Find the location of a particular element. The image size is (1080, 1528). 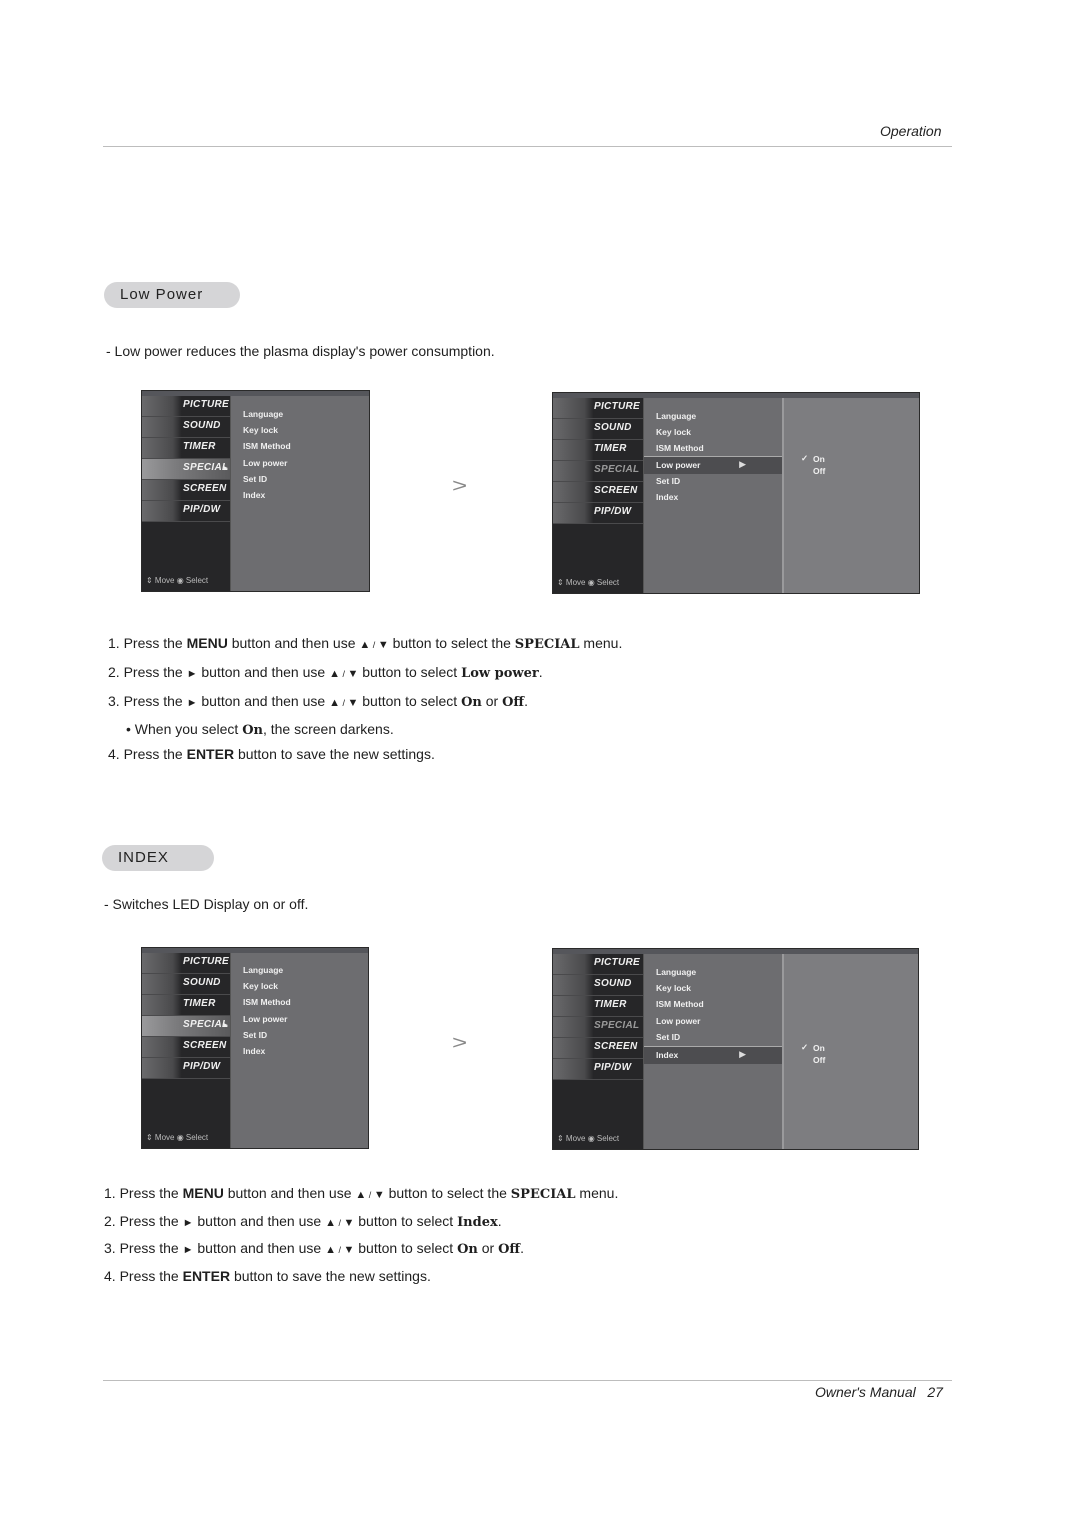

check-icon: ✓ is located at coordinates (805, 1047).